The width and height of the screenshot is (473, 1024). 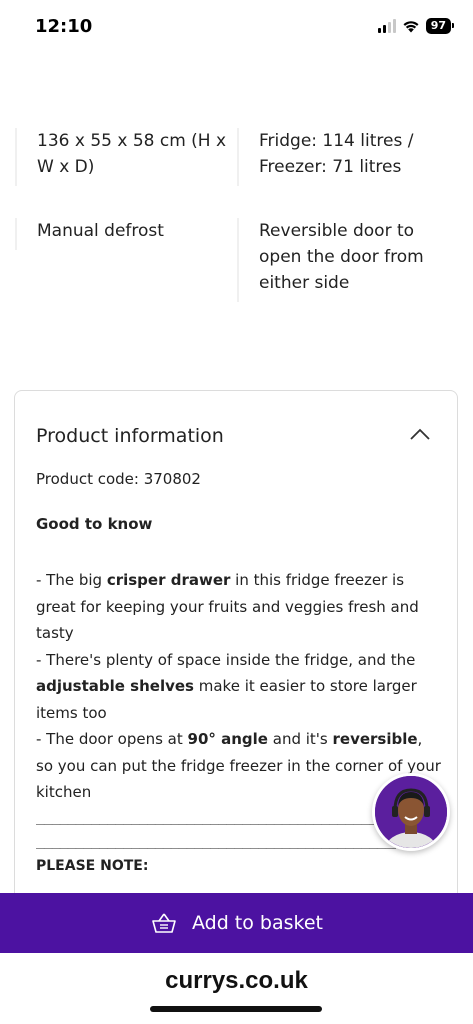 What do you see at coordinates (236, 980) in the screenshot?
I see `site-url: currys.co.uk` at bounding box center [236, 980].